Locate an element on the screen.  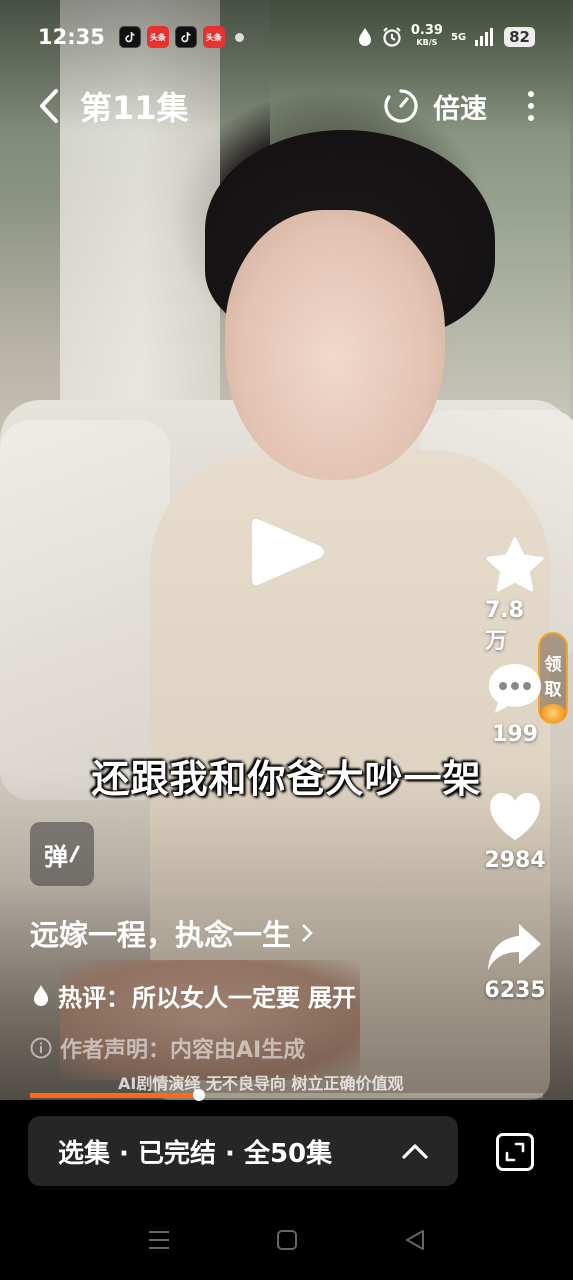
hot-comment: 热评： 所以女人一定要 展开 is located at coordinates (194, 995).